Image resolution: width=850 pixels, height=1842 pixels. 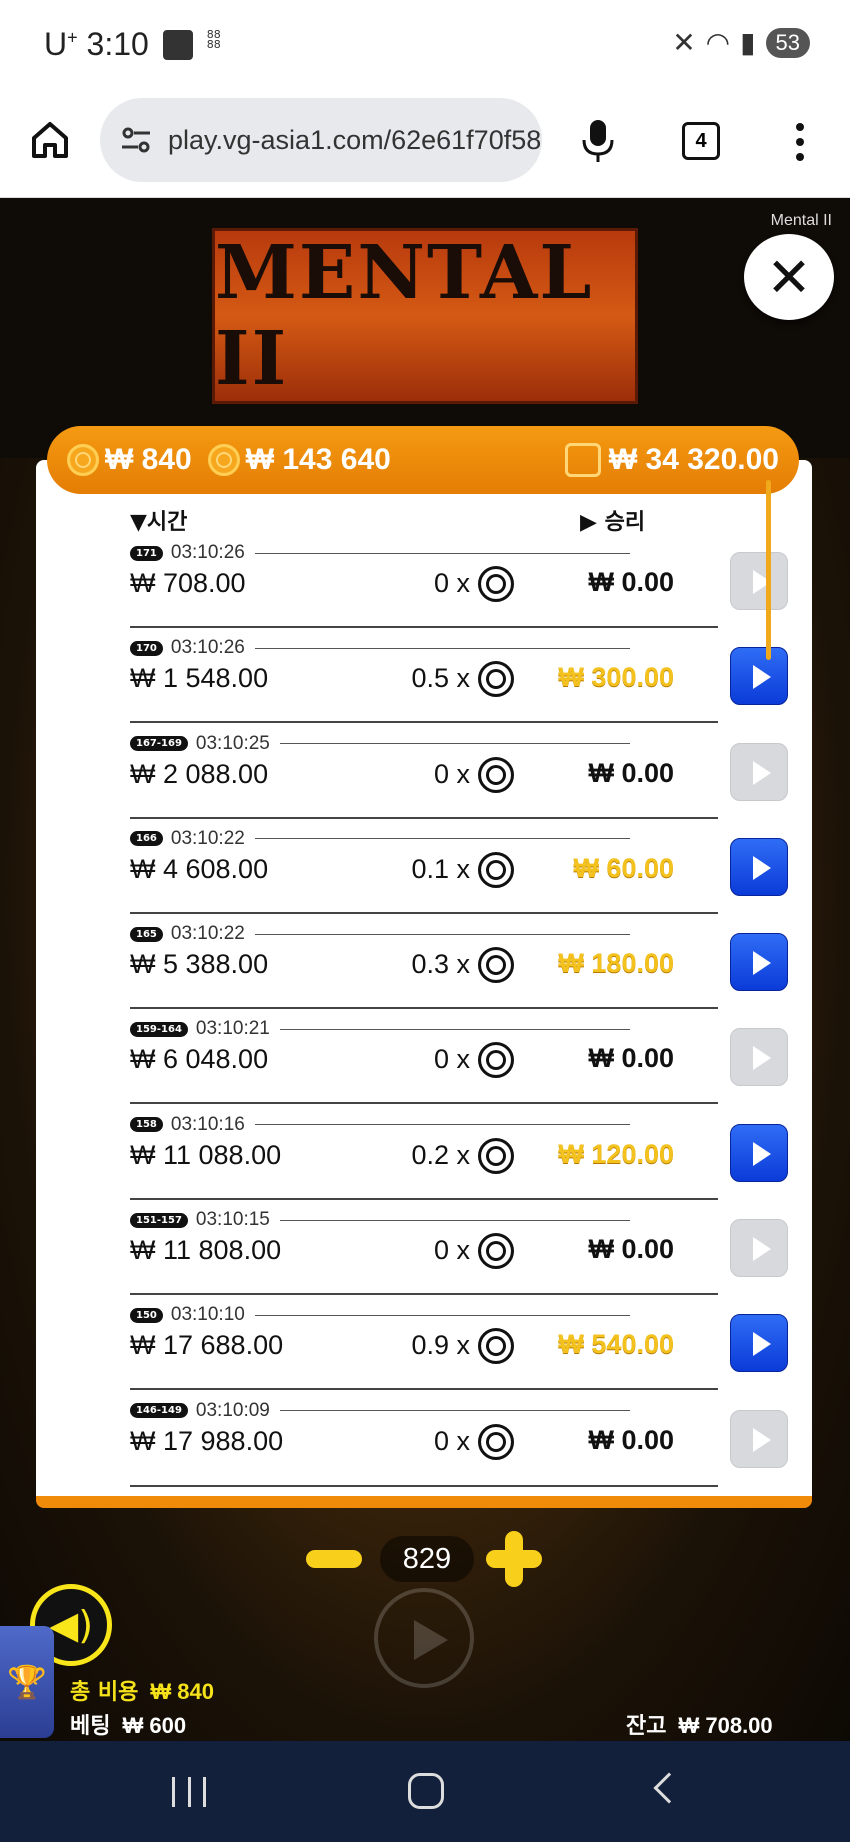 I want to click on spin-button, so click(x=424, y=1638).